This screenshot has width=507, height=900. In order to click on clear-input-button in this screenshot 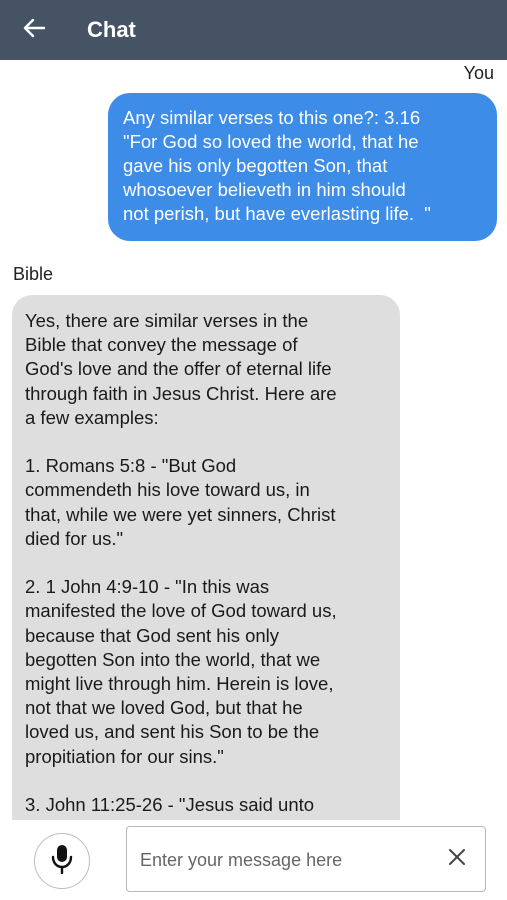, I will do `click(457, 859)`.